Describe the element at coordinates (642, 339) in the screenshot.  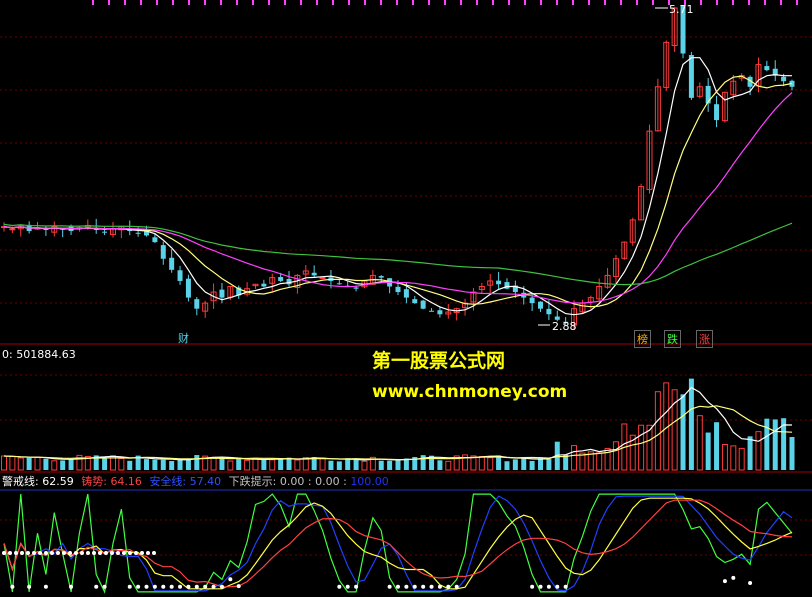
I see `event-marker-bang: 榜` at that location.